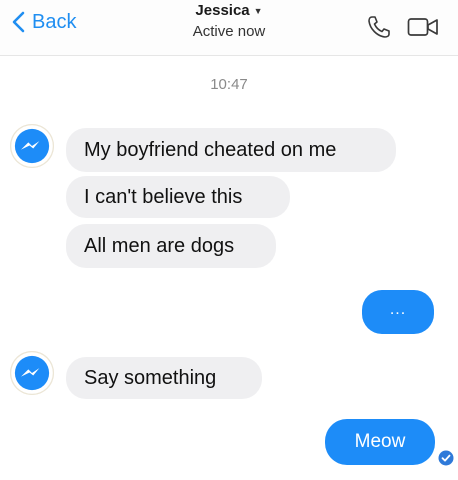 Image resolution: width=458 pixels, height=480 pixels. What do you see at coordinates (171, 246) in the screenshot?
I see `incoming-message: All men are dogs` at bounding box center [171, 246].